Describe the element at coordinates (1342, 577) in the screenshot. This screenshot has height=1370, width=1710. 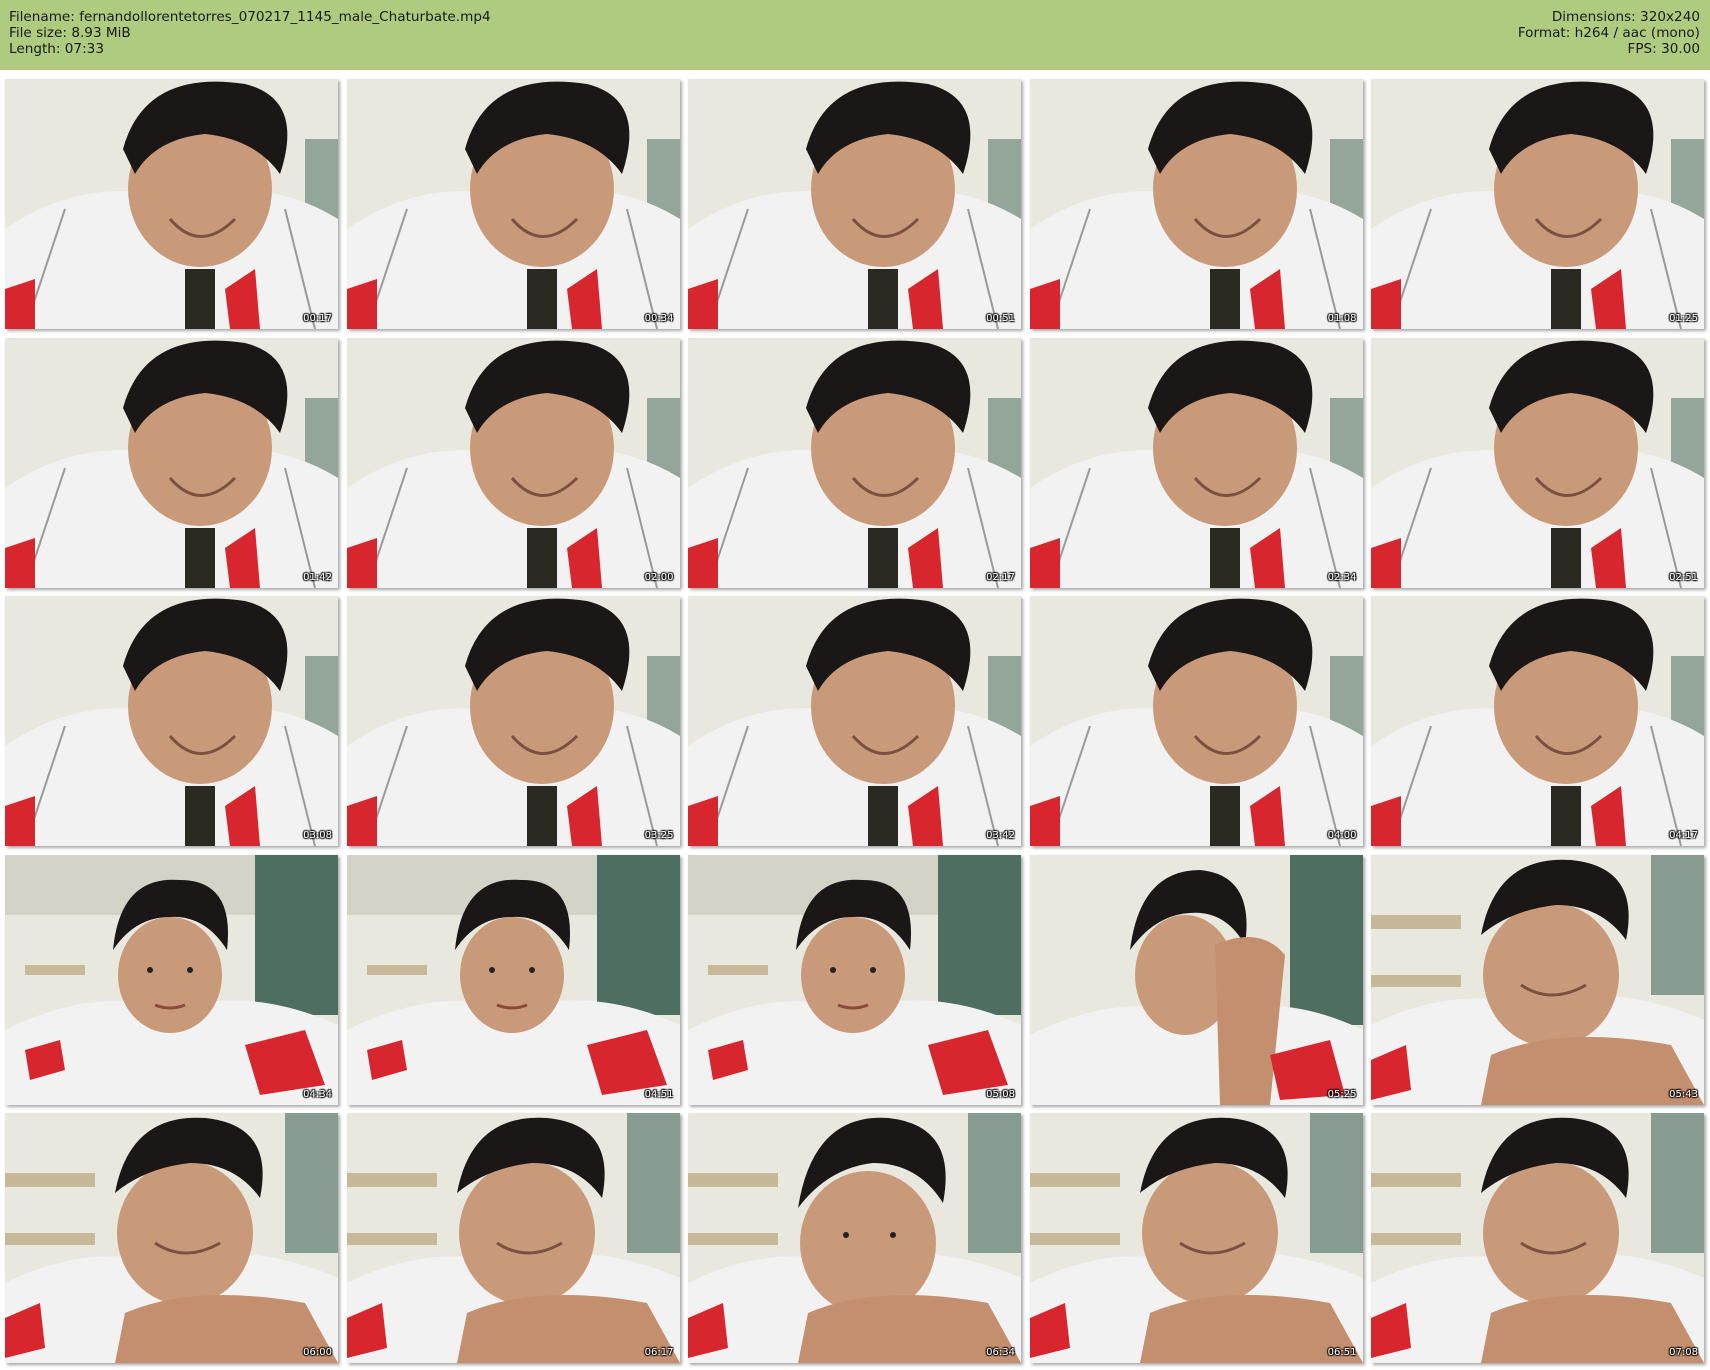
I see `thumbnail-timestamp: 02:34` at that location.